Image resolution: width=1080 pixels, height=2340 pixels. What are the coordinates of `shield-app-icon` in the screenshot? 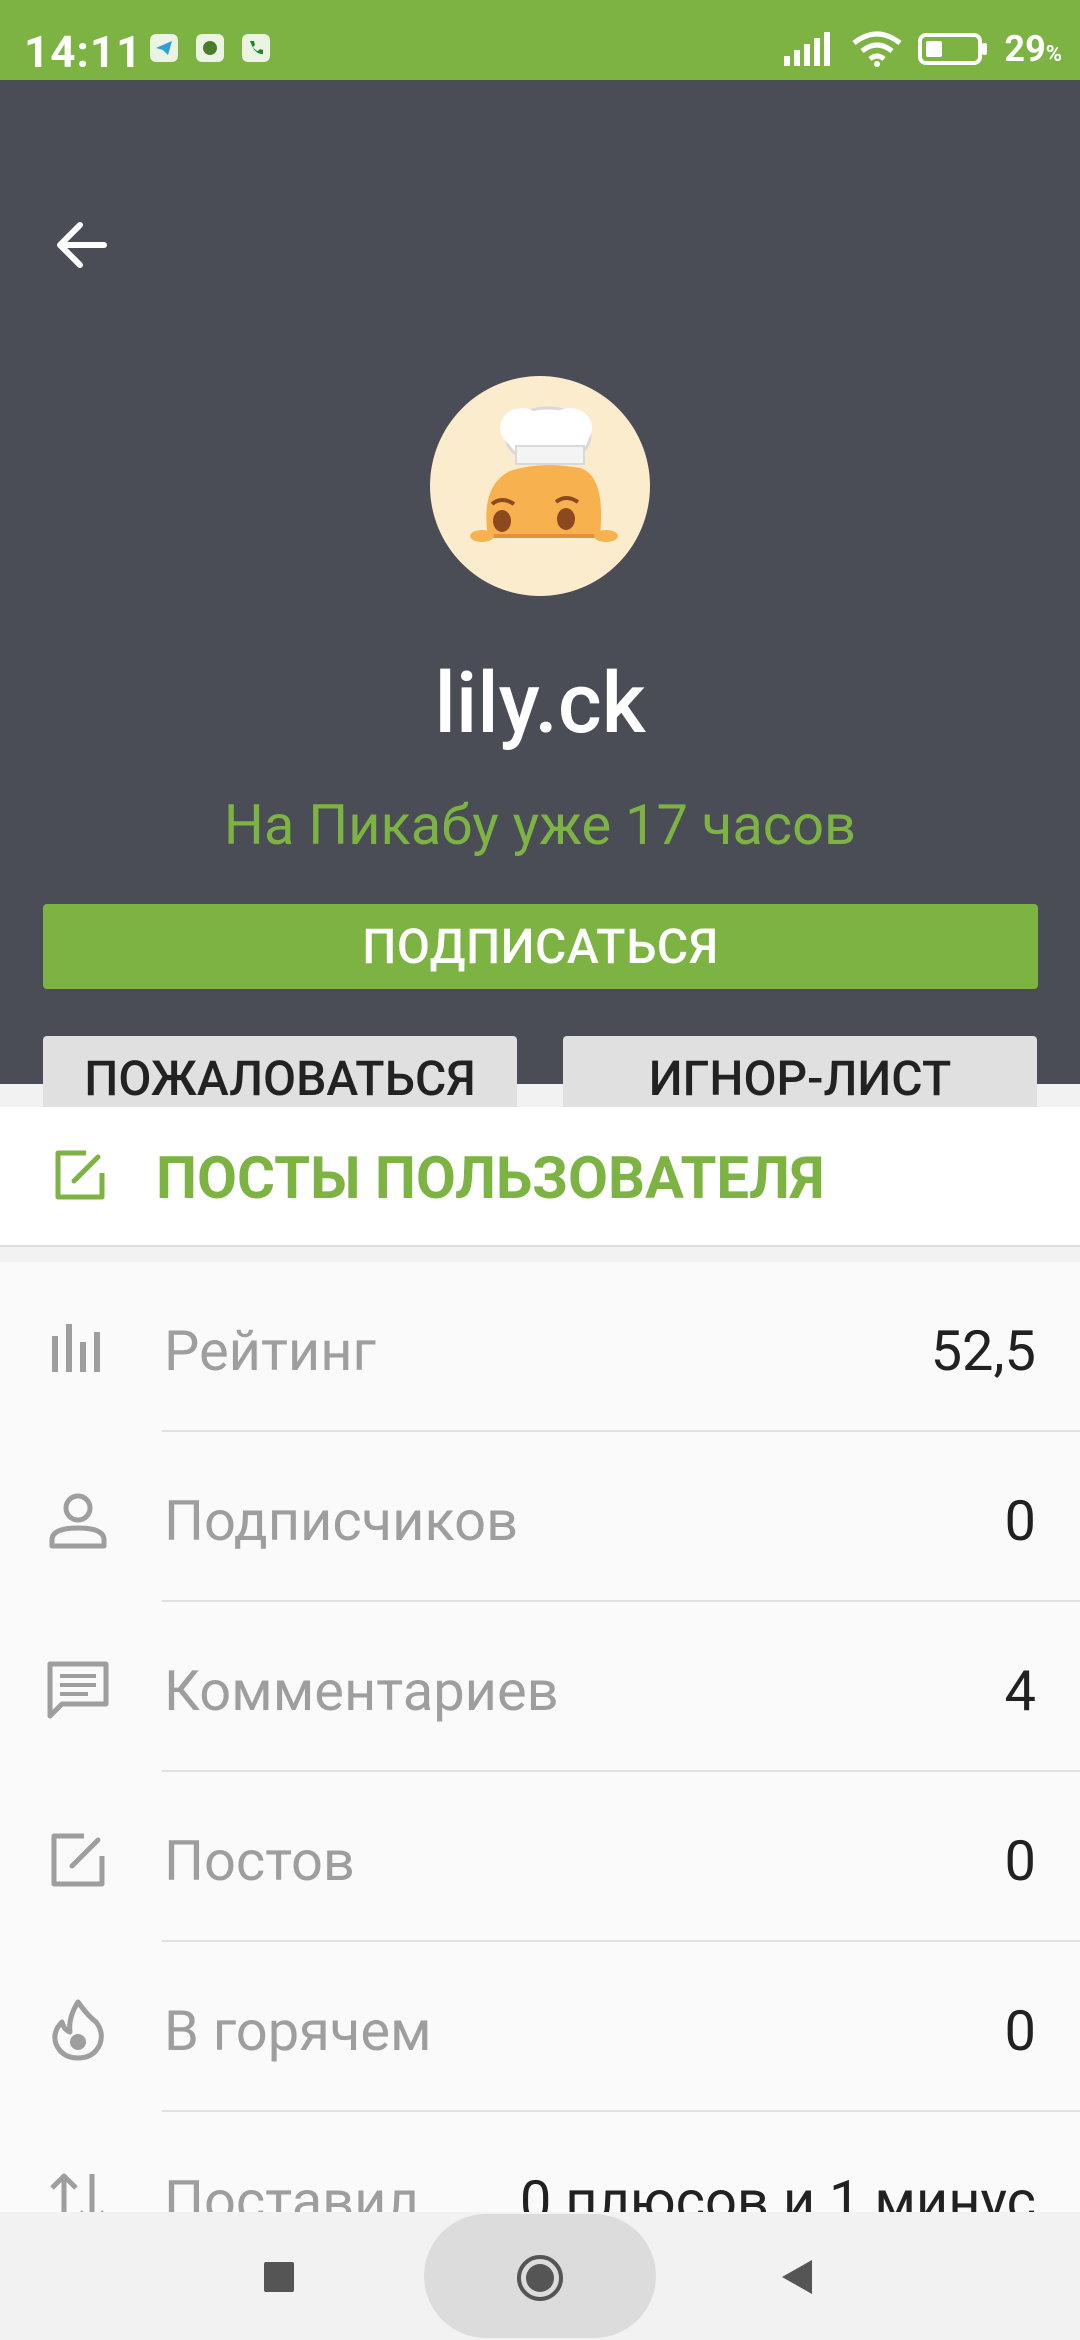 It's located at (210, 48).